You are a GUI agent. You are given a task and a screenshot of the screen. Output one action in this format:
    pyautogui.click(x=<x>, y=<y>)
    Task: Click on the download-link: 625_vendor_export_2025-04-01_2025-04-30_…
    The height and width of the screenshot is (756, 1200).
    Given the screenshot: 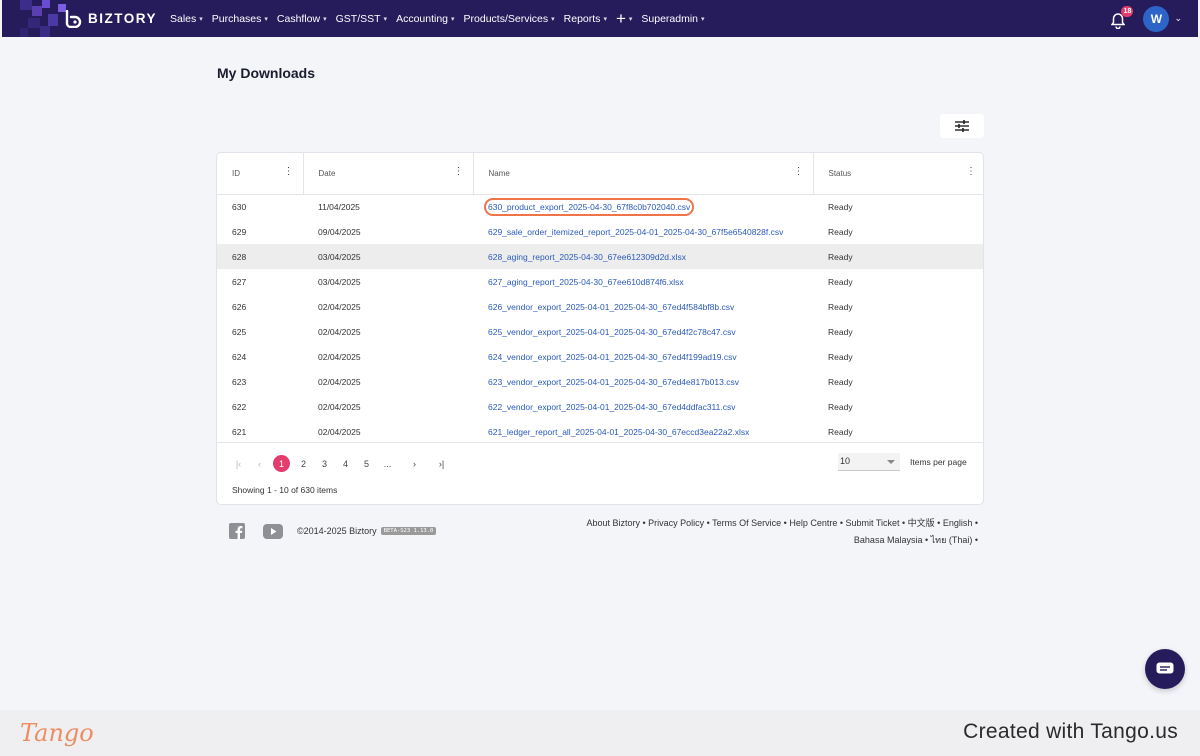 What is the action you would take?
    pyautogui.click(x=612, y=332)
    